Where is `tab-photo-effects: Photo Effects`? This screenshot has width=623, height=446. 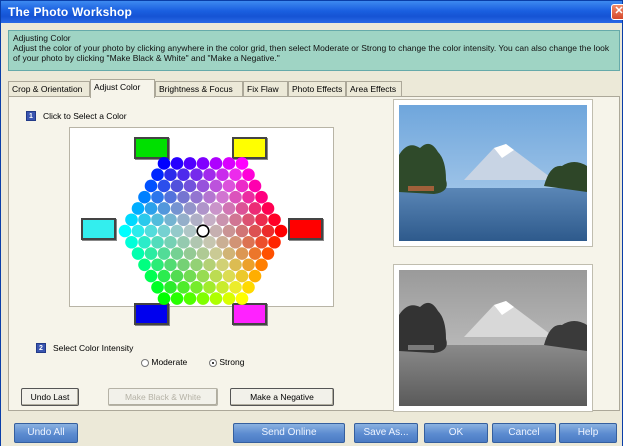
tab-photo-effects: Photo Effects is located at coordinates (317, 89).